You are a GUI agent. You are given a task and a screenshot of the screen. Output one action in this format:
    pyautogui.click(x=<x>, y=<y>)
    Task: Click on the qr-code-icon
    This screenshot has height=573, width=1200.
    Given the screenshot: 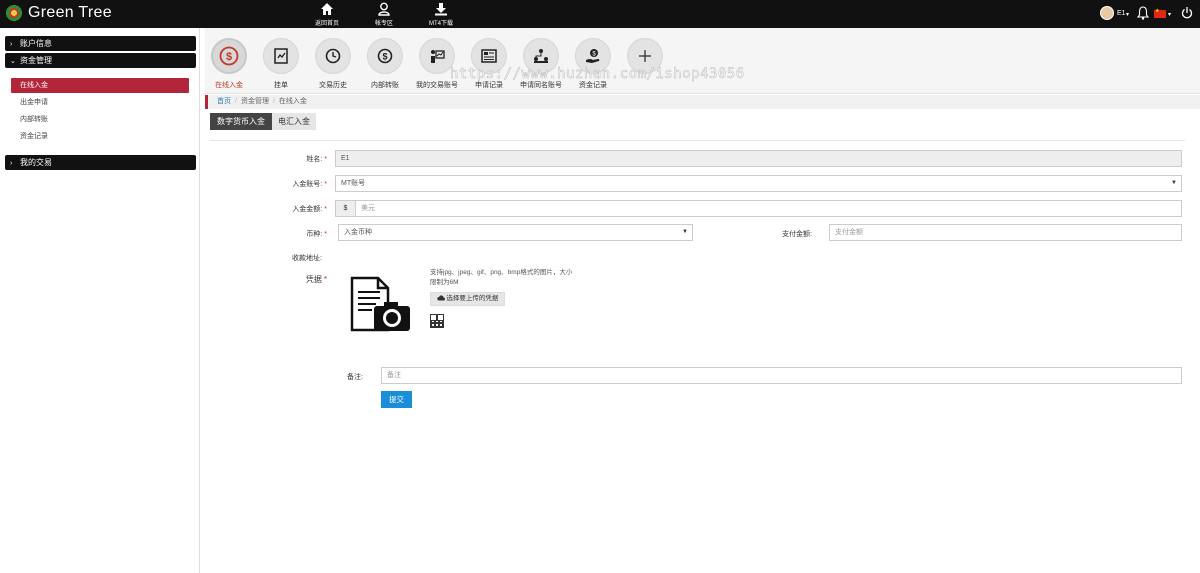 What is the action you would take?
    pyautogui.click(x=437, y=321)
    